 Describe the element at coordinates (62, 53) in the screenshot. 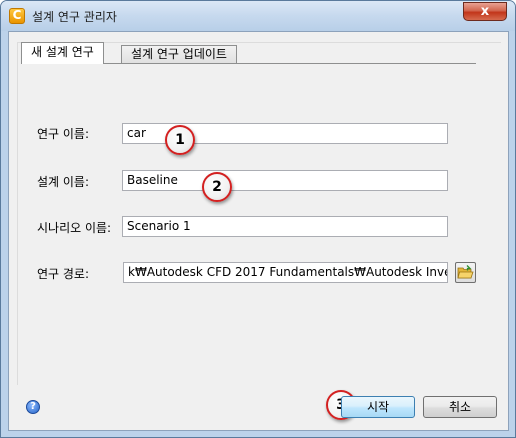

I see `tab-new-design-study: 새 설계 연구` at that location.